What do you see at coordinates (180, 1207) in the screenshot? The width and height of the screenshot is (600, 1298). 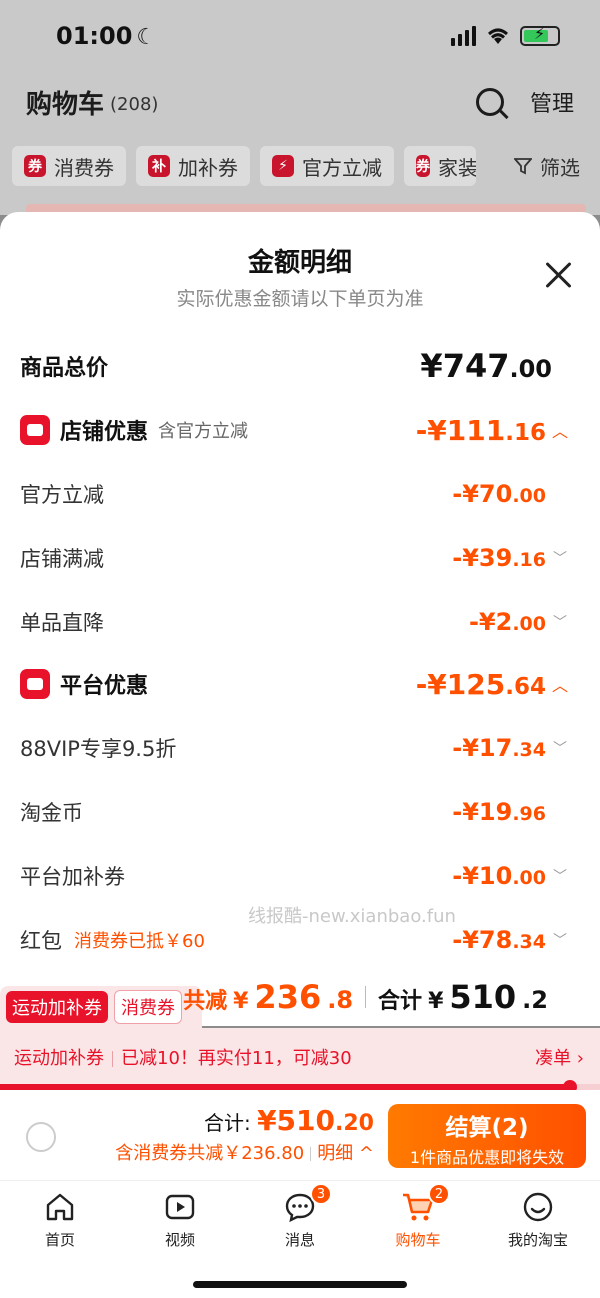 I see `video-icon` at bounding box center [180, 1207].